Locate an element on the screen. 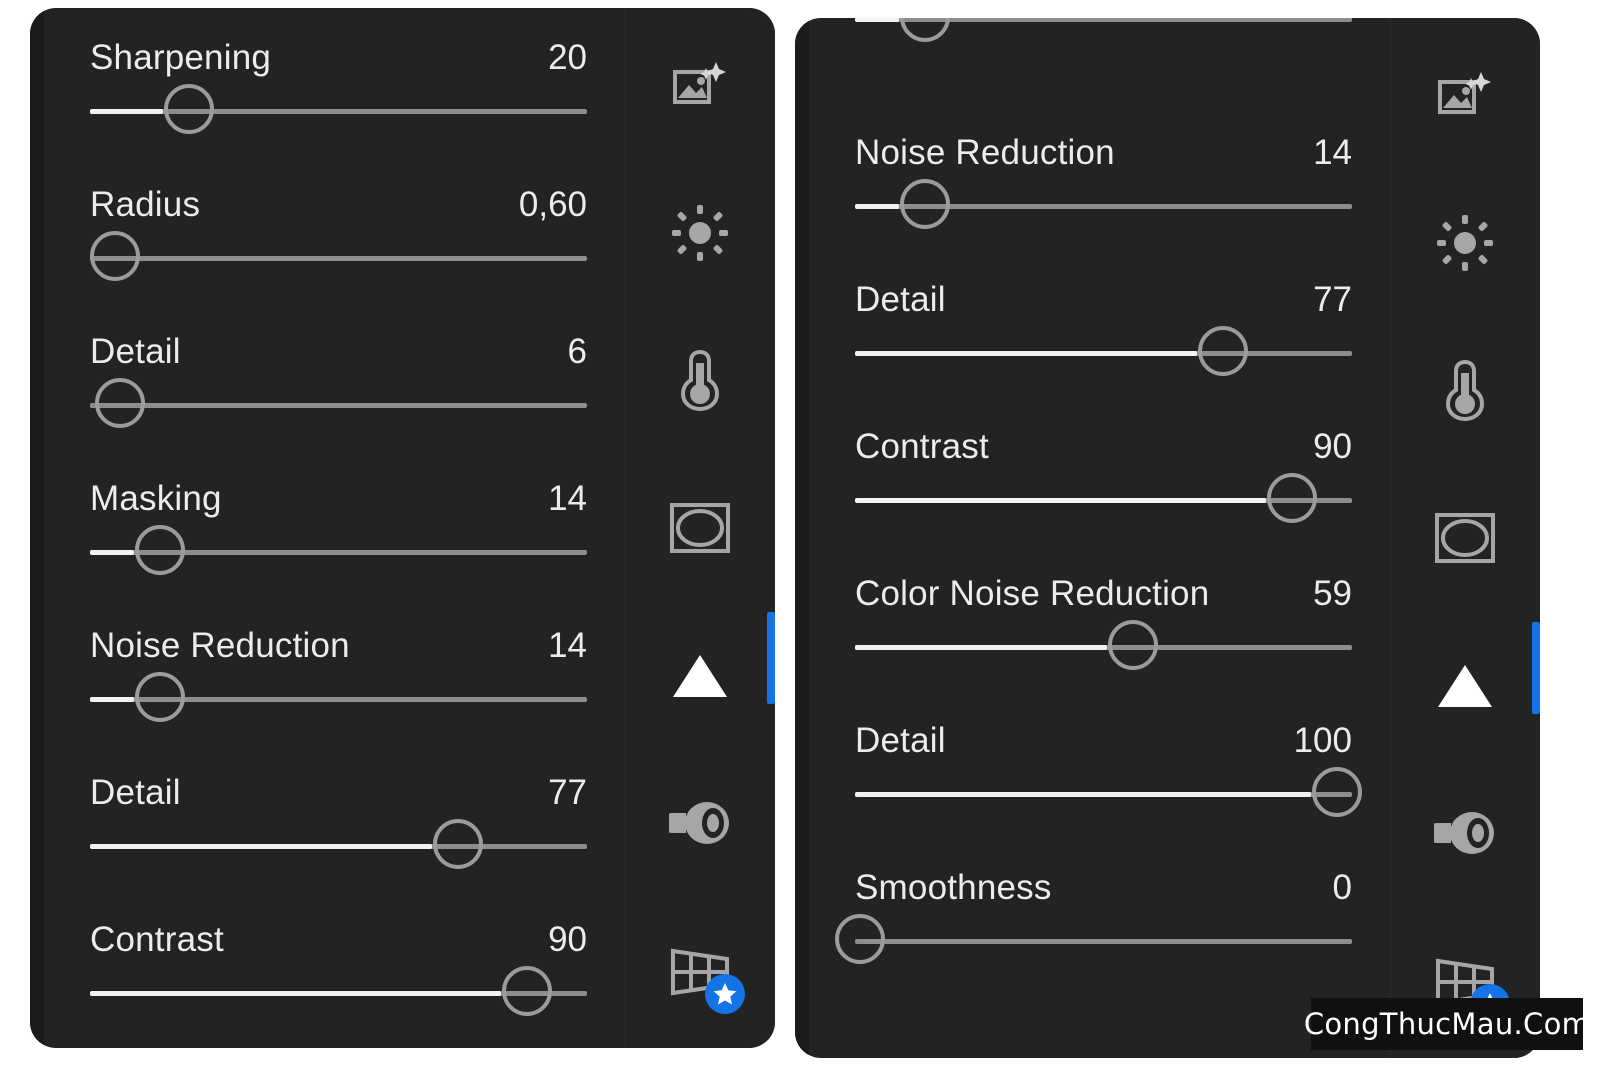 Image resolution: width=1600 pixels, height=1066 pixels. slider-label: Masking is located at coordinates (156, 498).